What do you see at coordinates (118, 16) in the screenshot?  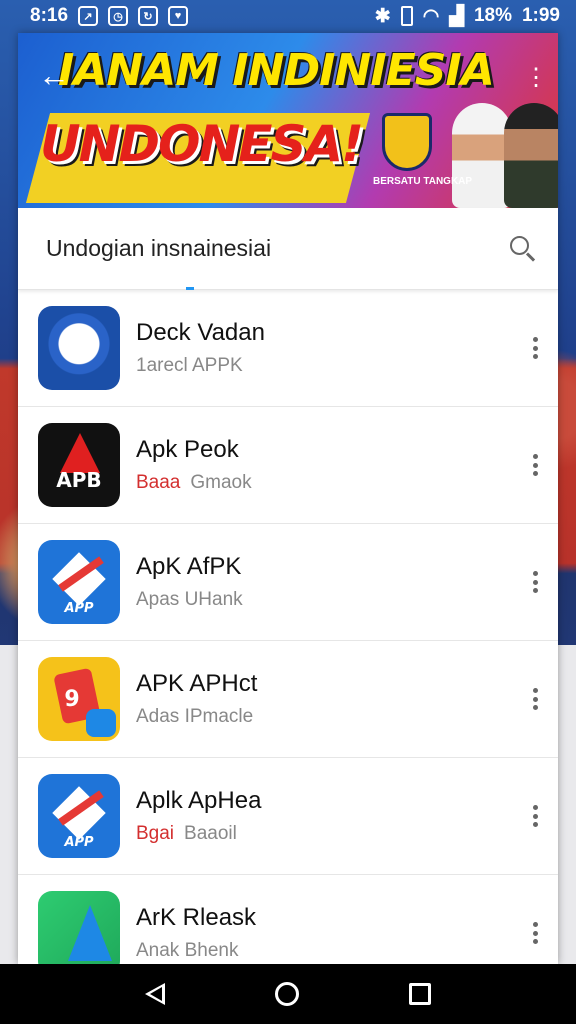 I see `clock-notification-icon: ◷` at bounding box center [118, 16].